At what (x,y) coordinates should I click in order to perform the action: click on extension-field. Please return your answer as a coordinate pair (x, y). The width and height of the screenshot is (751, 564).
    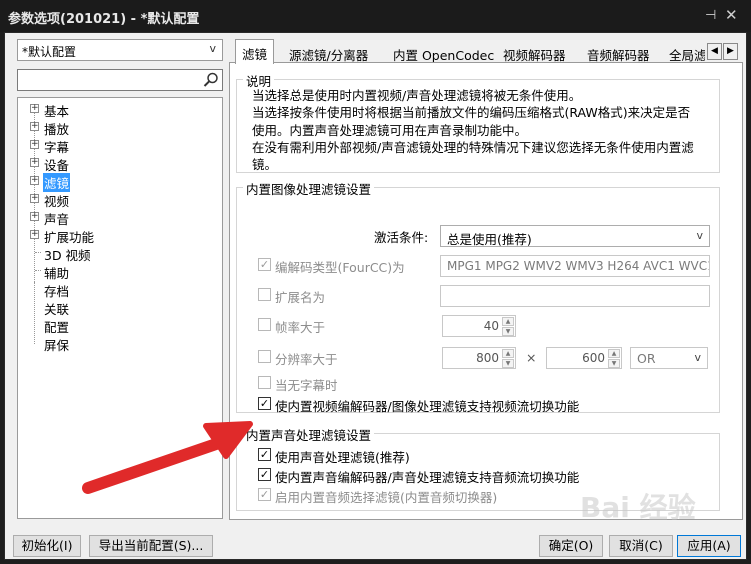
    Looking at the image, I should click on (575, 296).